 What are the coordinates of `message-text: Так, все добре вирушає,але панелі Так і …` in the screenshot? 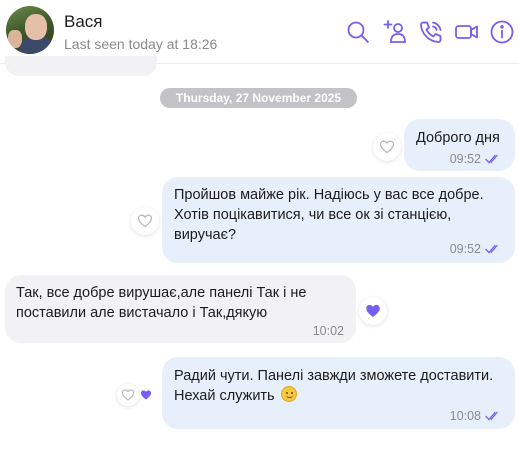 It's located at (161, 303).